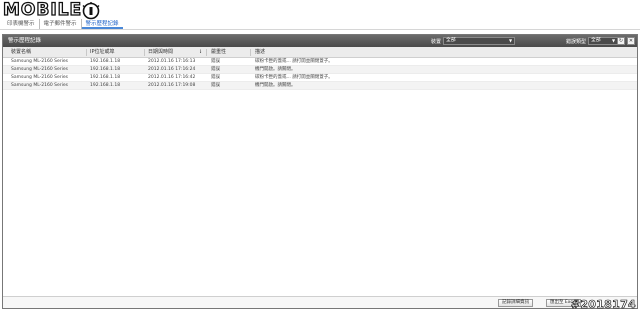 This screenshot has width=640, height=312. I want to click on type-filter: 錯誤類型 全部 ▼, so click(592, 41).